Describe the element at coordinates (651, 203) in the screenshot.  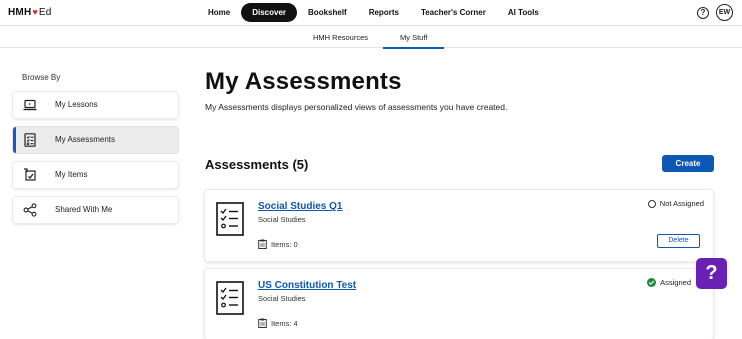
I see `not-assigned-status-icon` at that location.